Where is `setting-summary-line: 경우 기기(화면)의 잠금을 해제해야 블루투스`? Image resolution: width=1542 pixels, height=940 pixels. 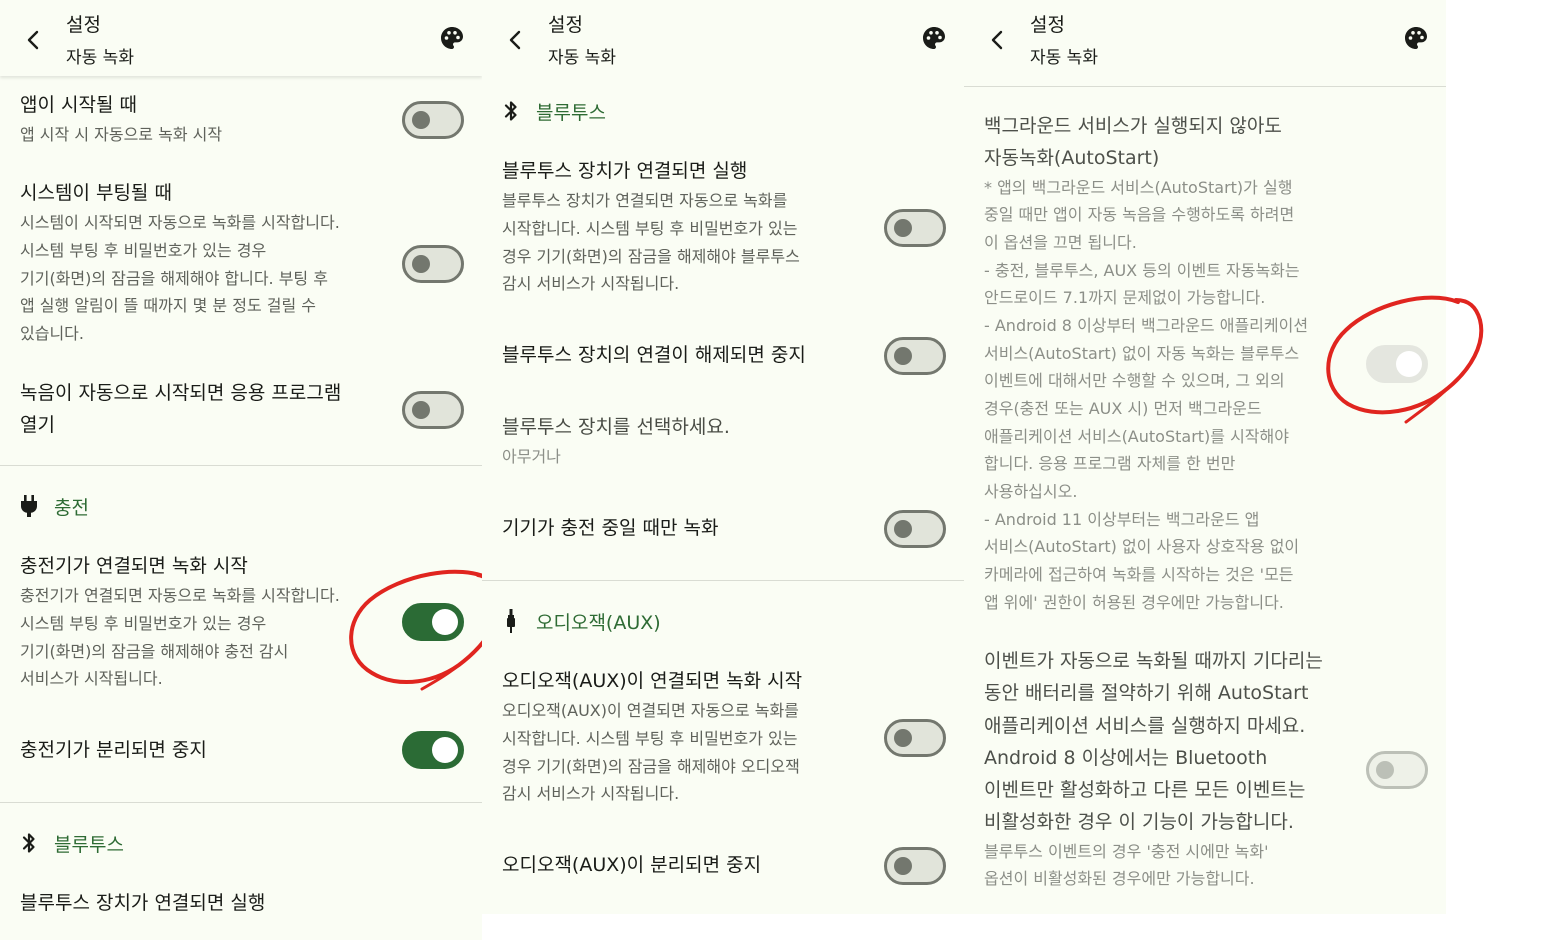
setting-summary-line: 경우 기기(화면)의 잠금을 해제해야 블루투스 is located at coordinates (651, 256).